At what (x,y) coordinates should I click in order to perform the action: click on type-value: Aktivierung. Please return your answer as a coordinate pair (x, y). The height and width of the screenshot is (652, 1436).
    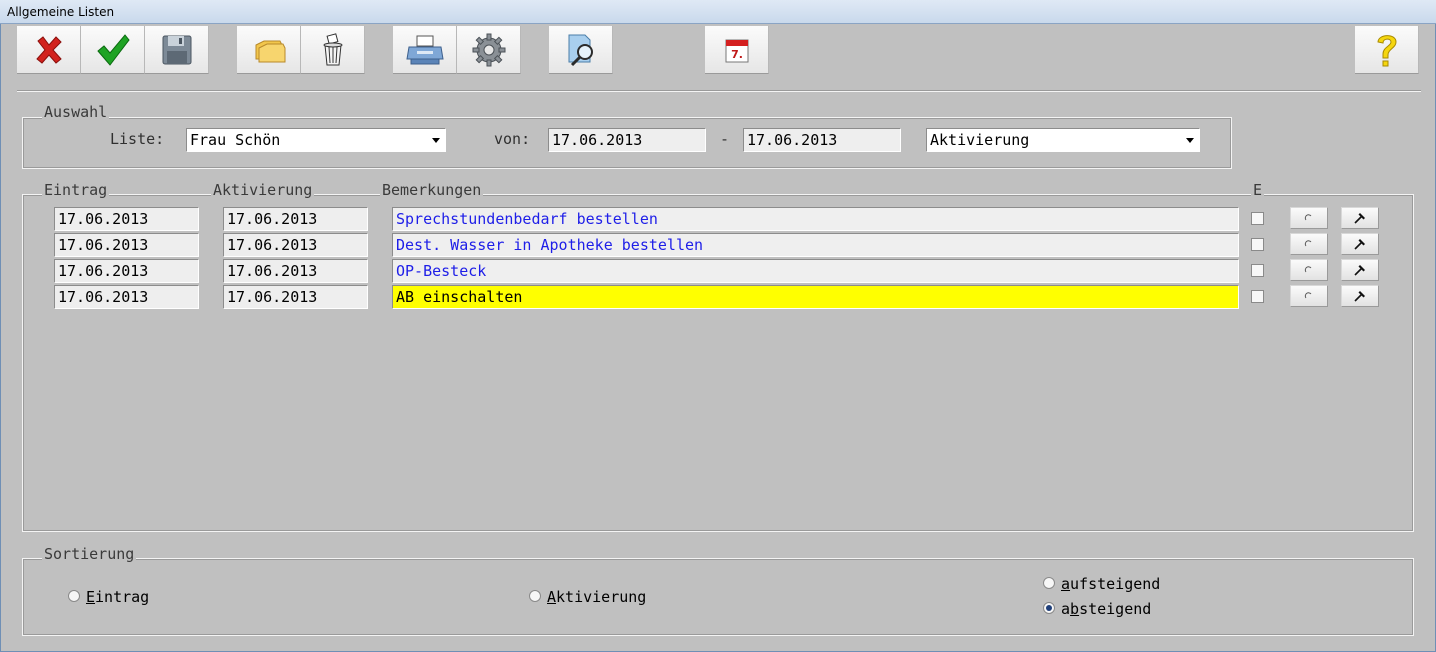
    Looking at the image, I should click on (980, 140).